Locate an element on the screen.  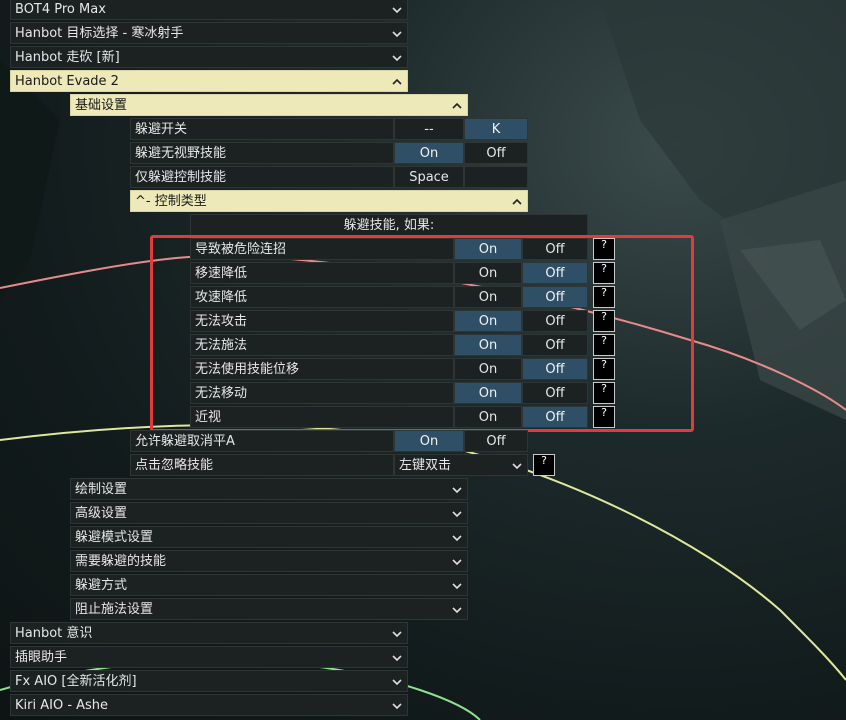
key-option-unbound: -- is located at coordinates (429, 129).